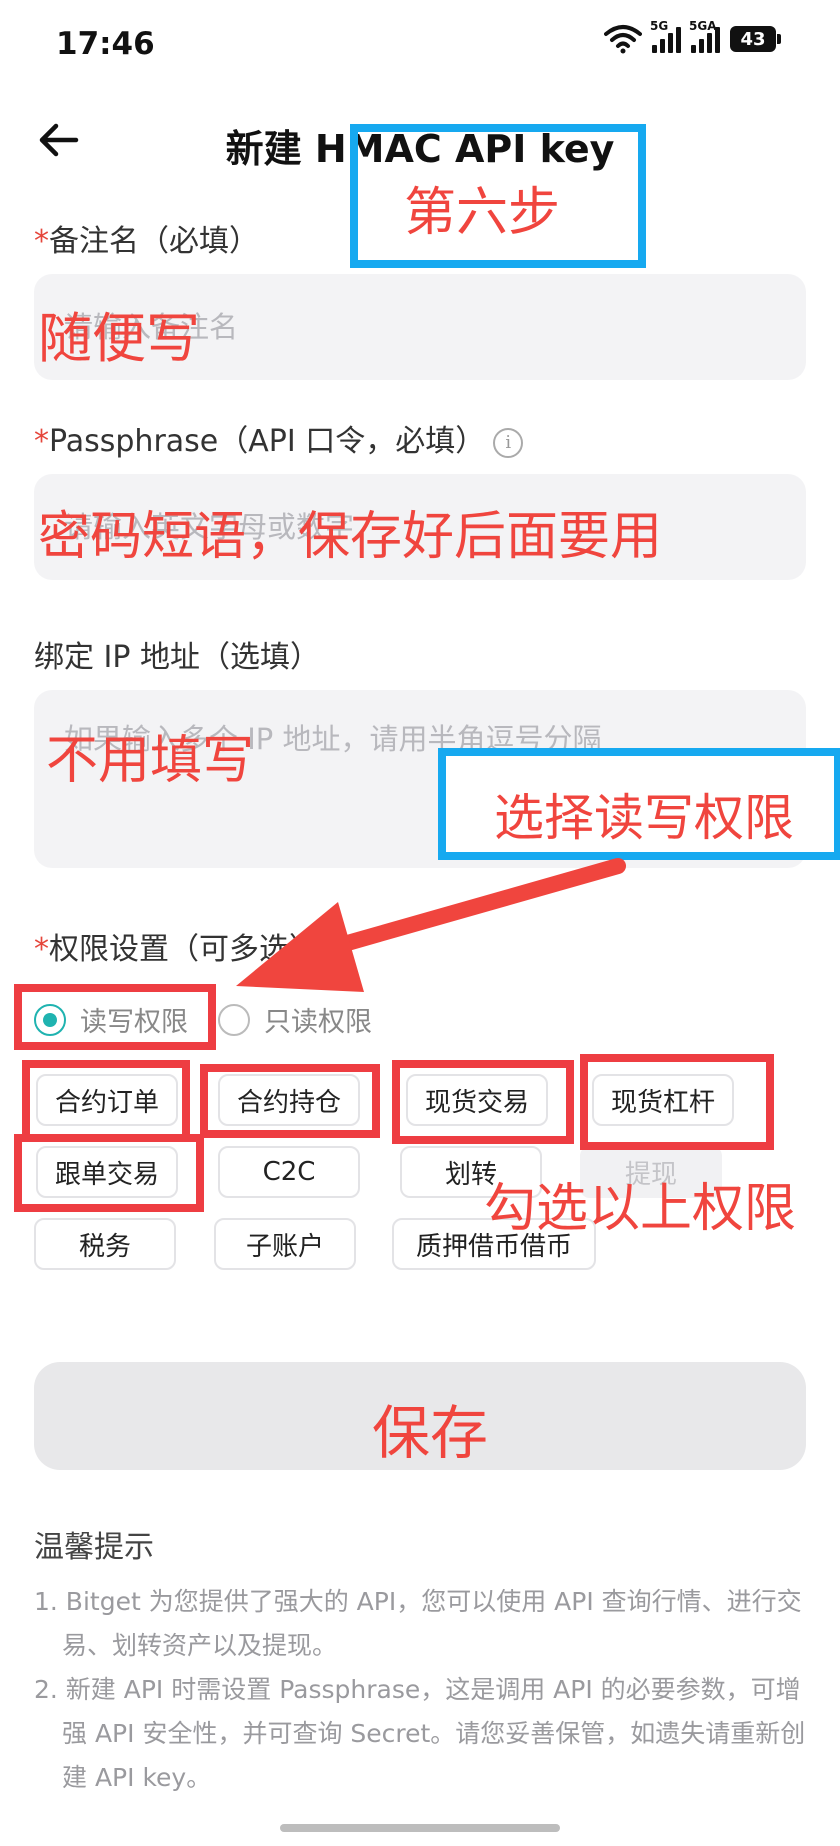  What do you see at coordinates (105, 1244) in the screenshot?
I see `chip-tax: 税务` at bounding box center [105, 1244].